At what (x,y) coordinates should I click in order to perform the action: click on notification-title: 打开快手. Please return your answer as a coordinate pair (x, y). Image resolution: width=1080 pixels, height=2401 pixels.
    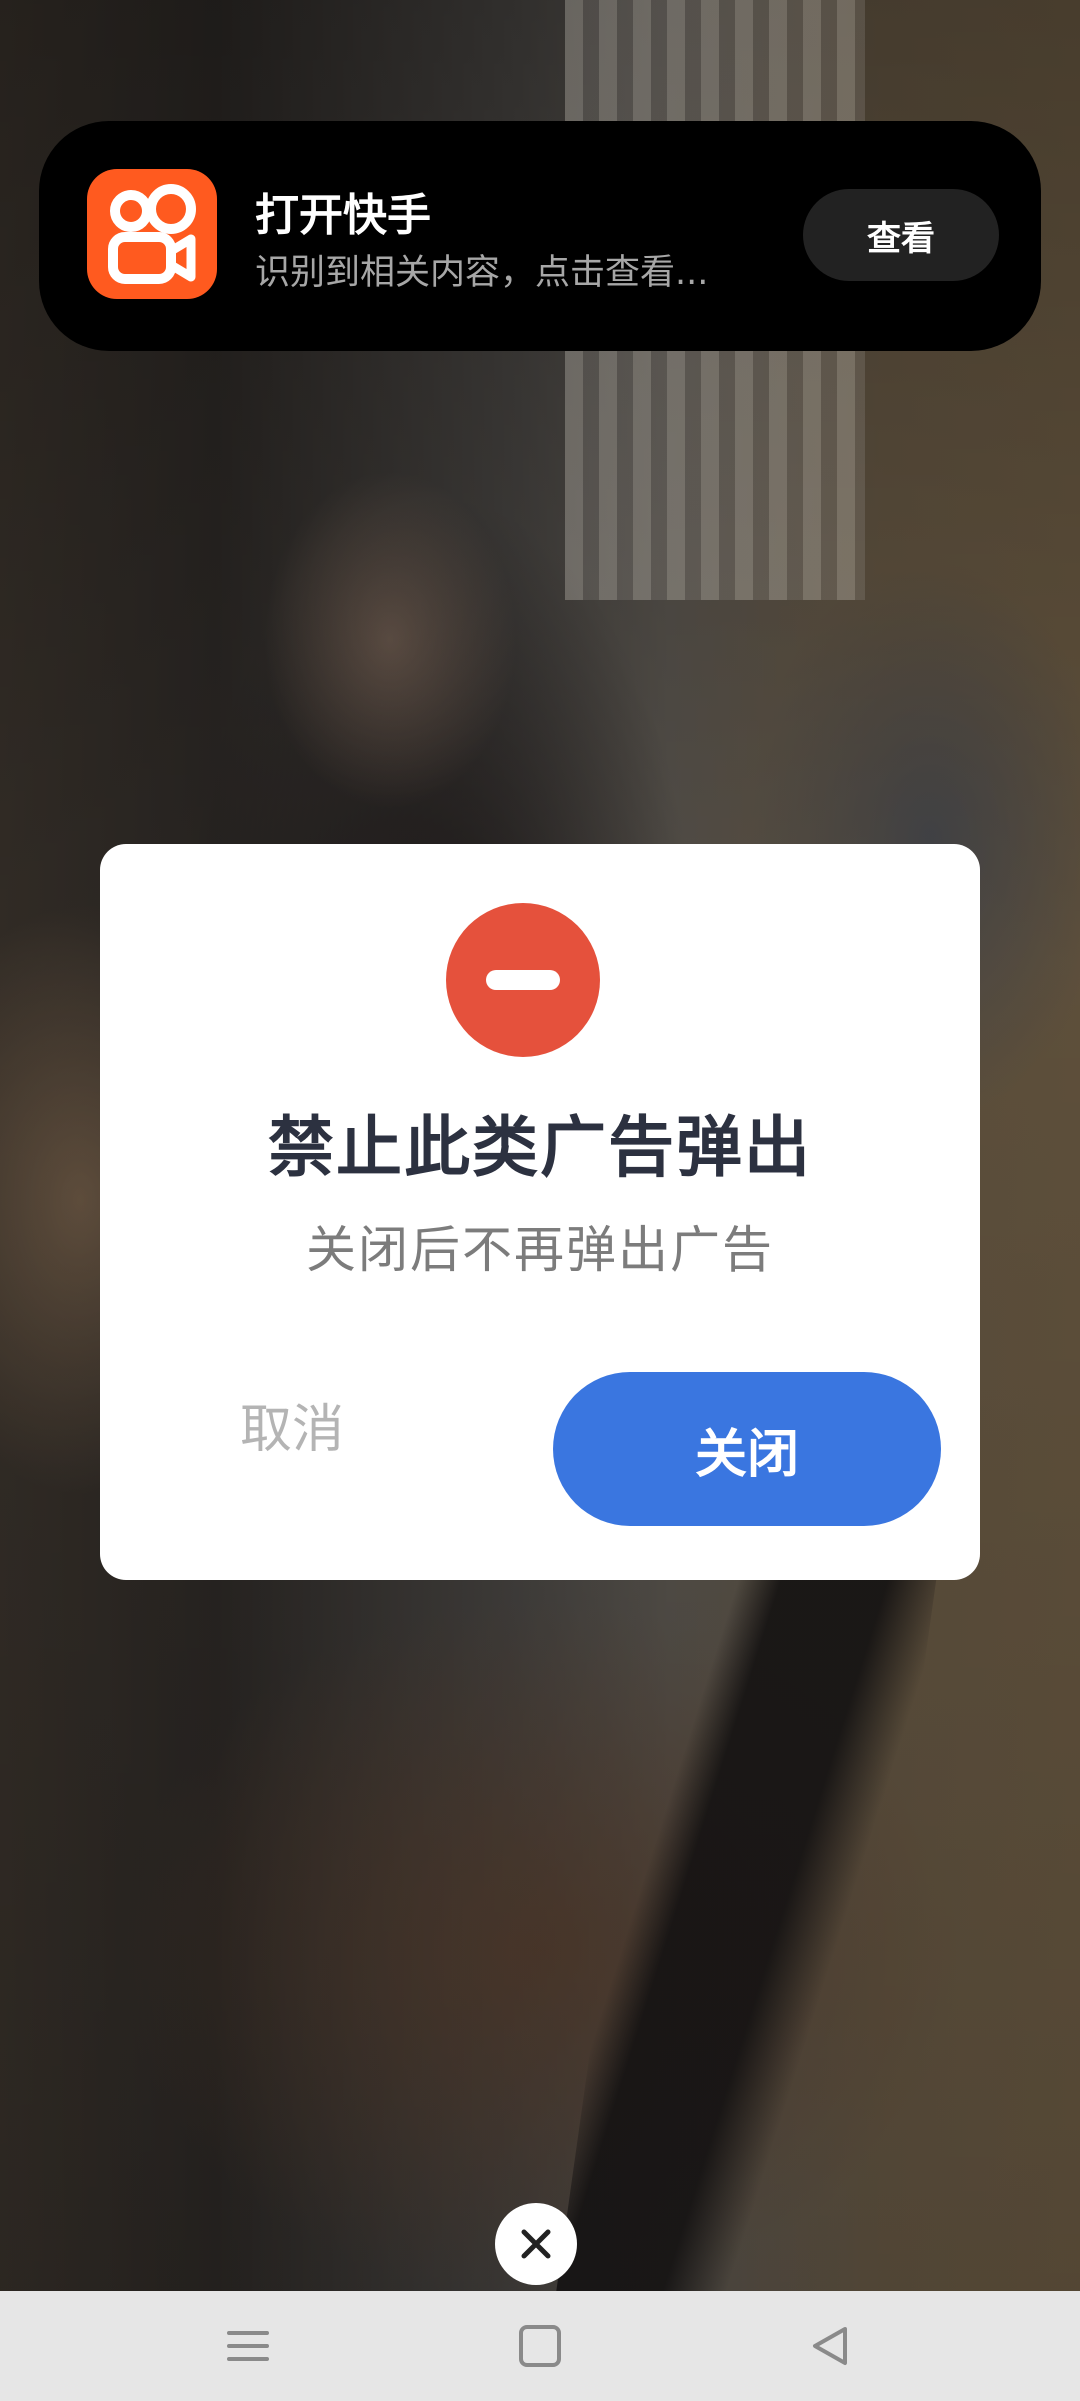
    Looking at the image, I should click on (343, 215).